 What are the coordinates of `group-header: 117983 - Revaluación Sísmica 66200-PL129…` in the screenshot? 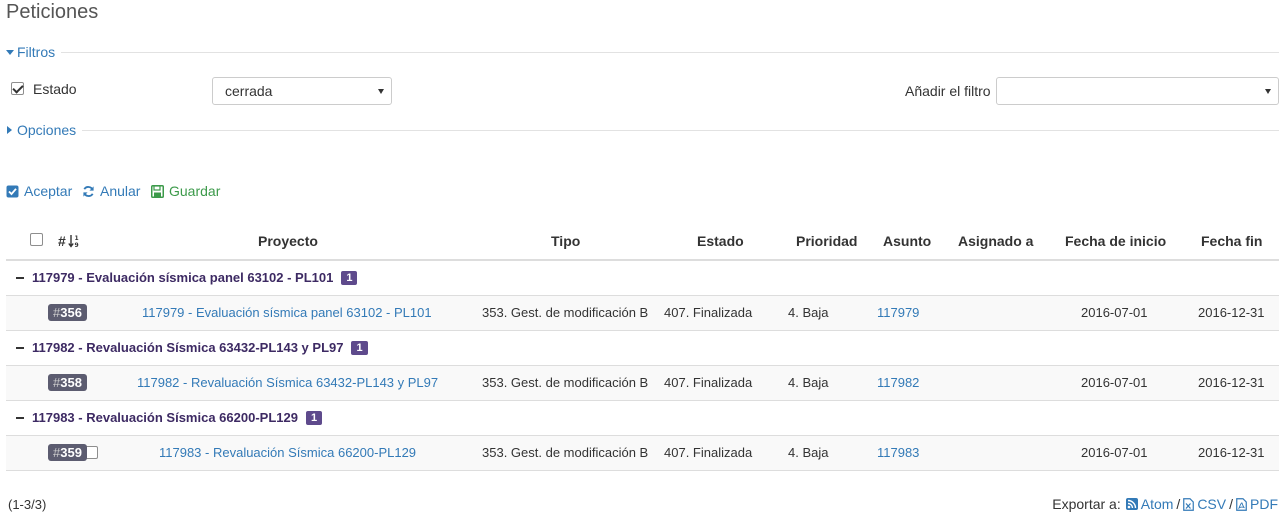 It's located at (169, 417).